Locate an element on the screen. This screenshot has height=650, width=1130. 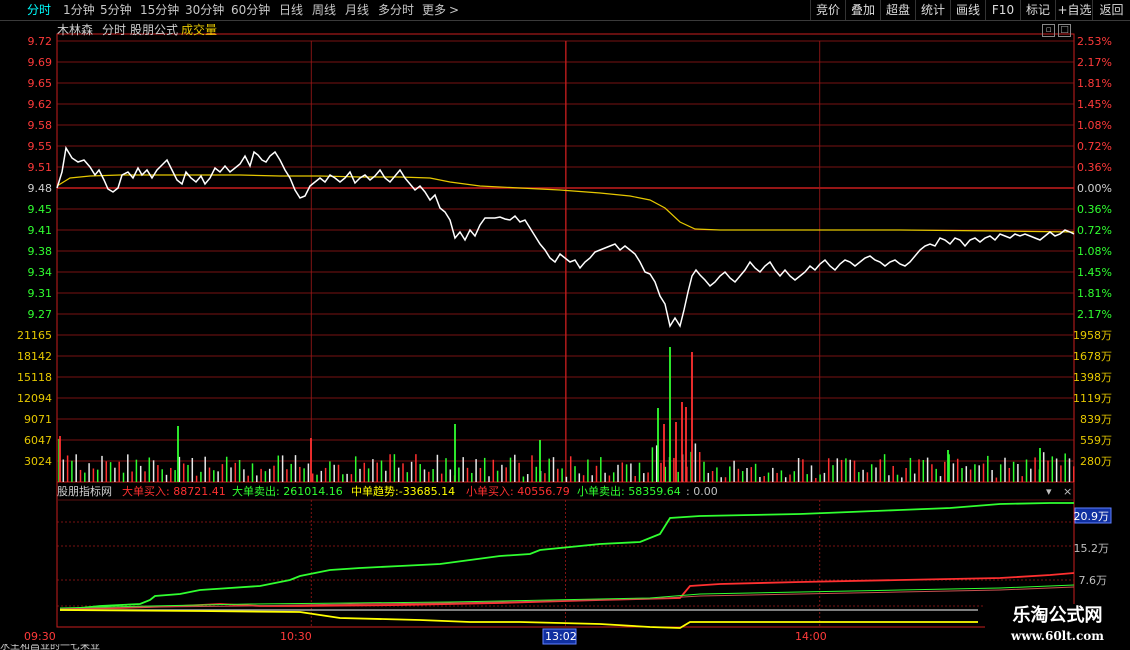
back-button: 返回 is located at coordinates (1111, 10).